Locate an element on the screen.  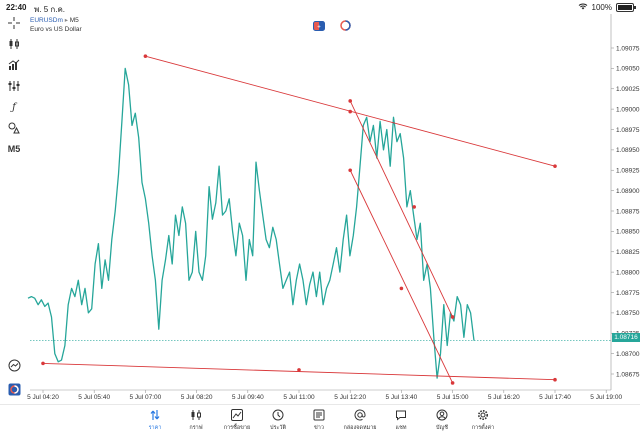
y-tick-label: 1.09075 is located at coordinates (628, 48).